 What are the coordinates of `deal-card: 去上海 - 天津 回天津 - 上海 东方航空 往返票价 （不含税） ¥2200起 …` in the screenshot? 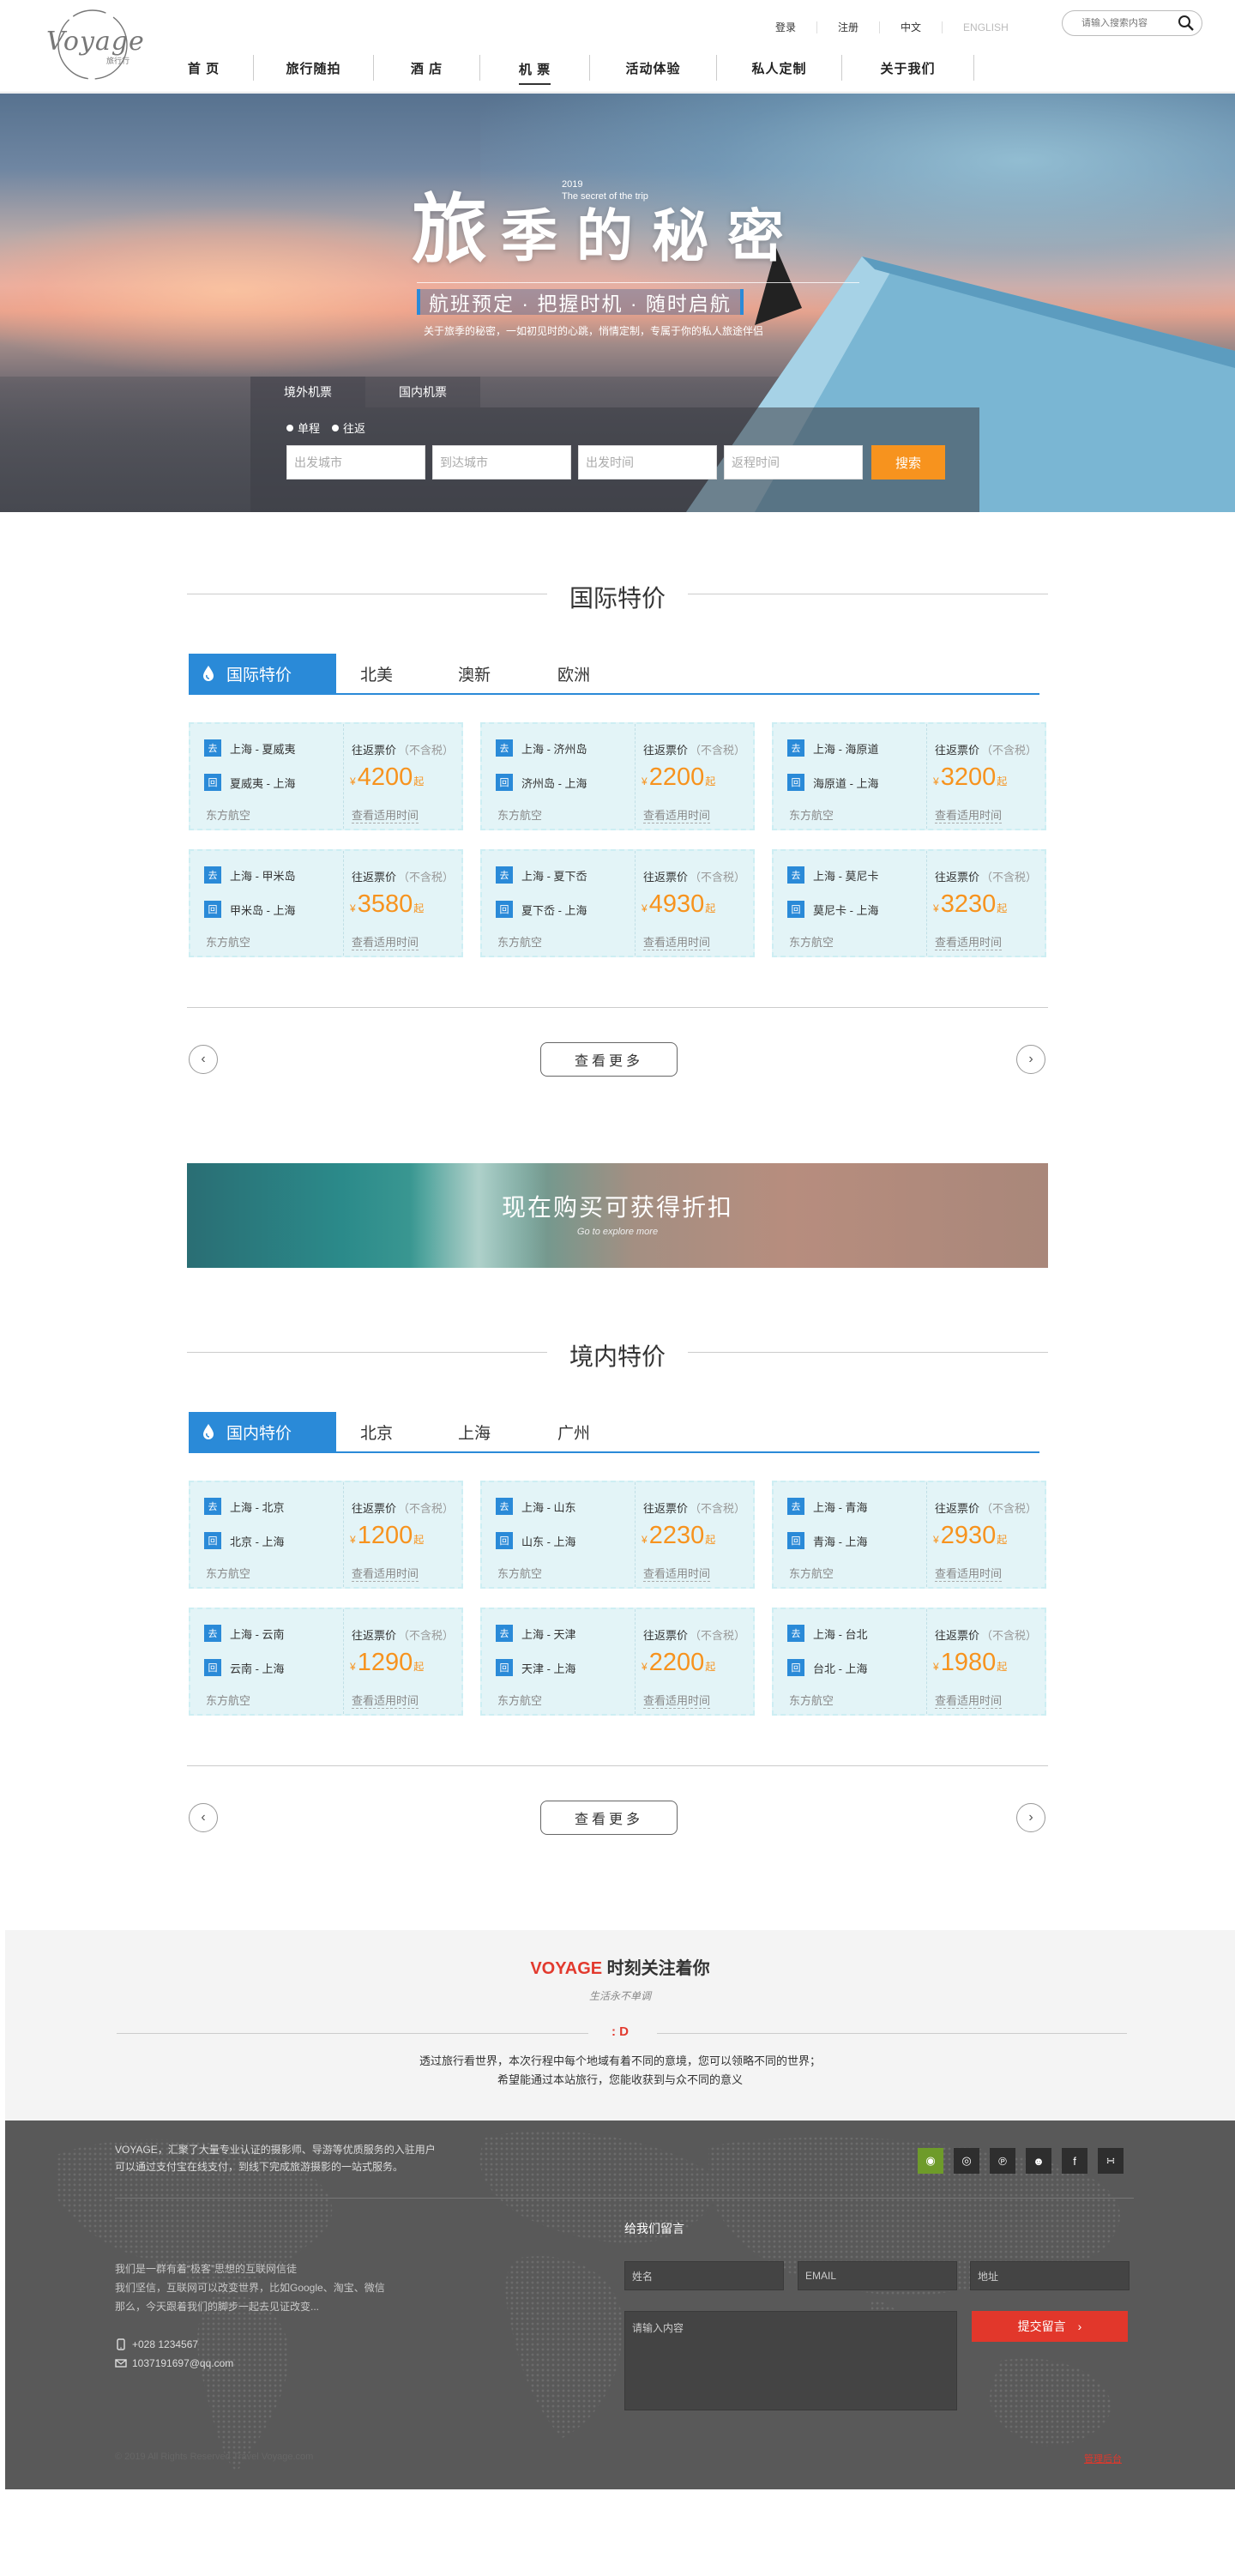 It's located at (617, 1662).